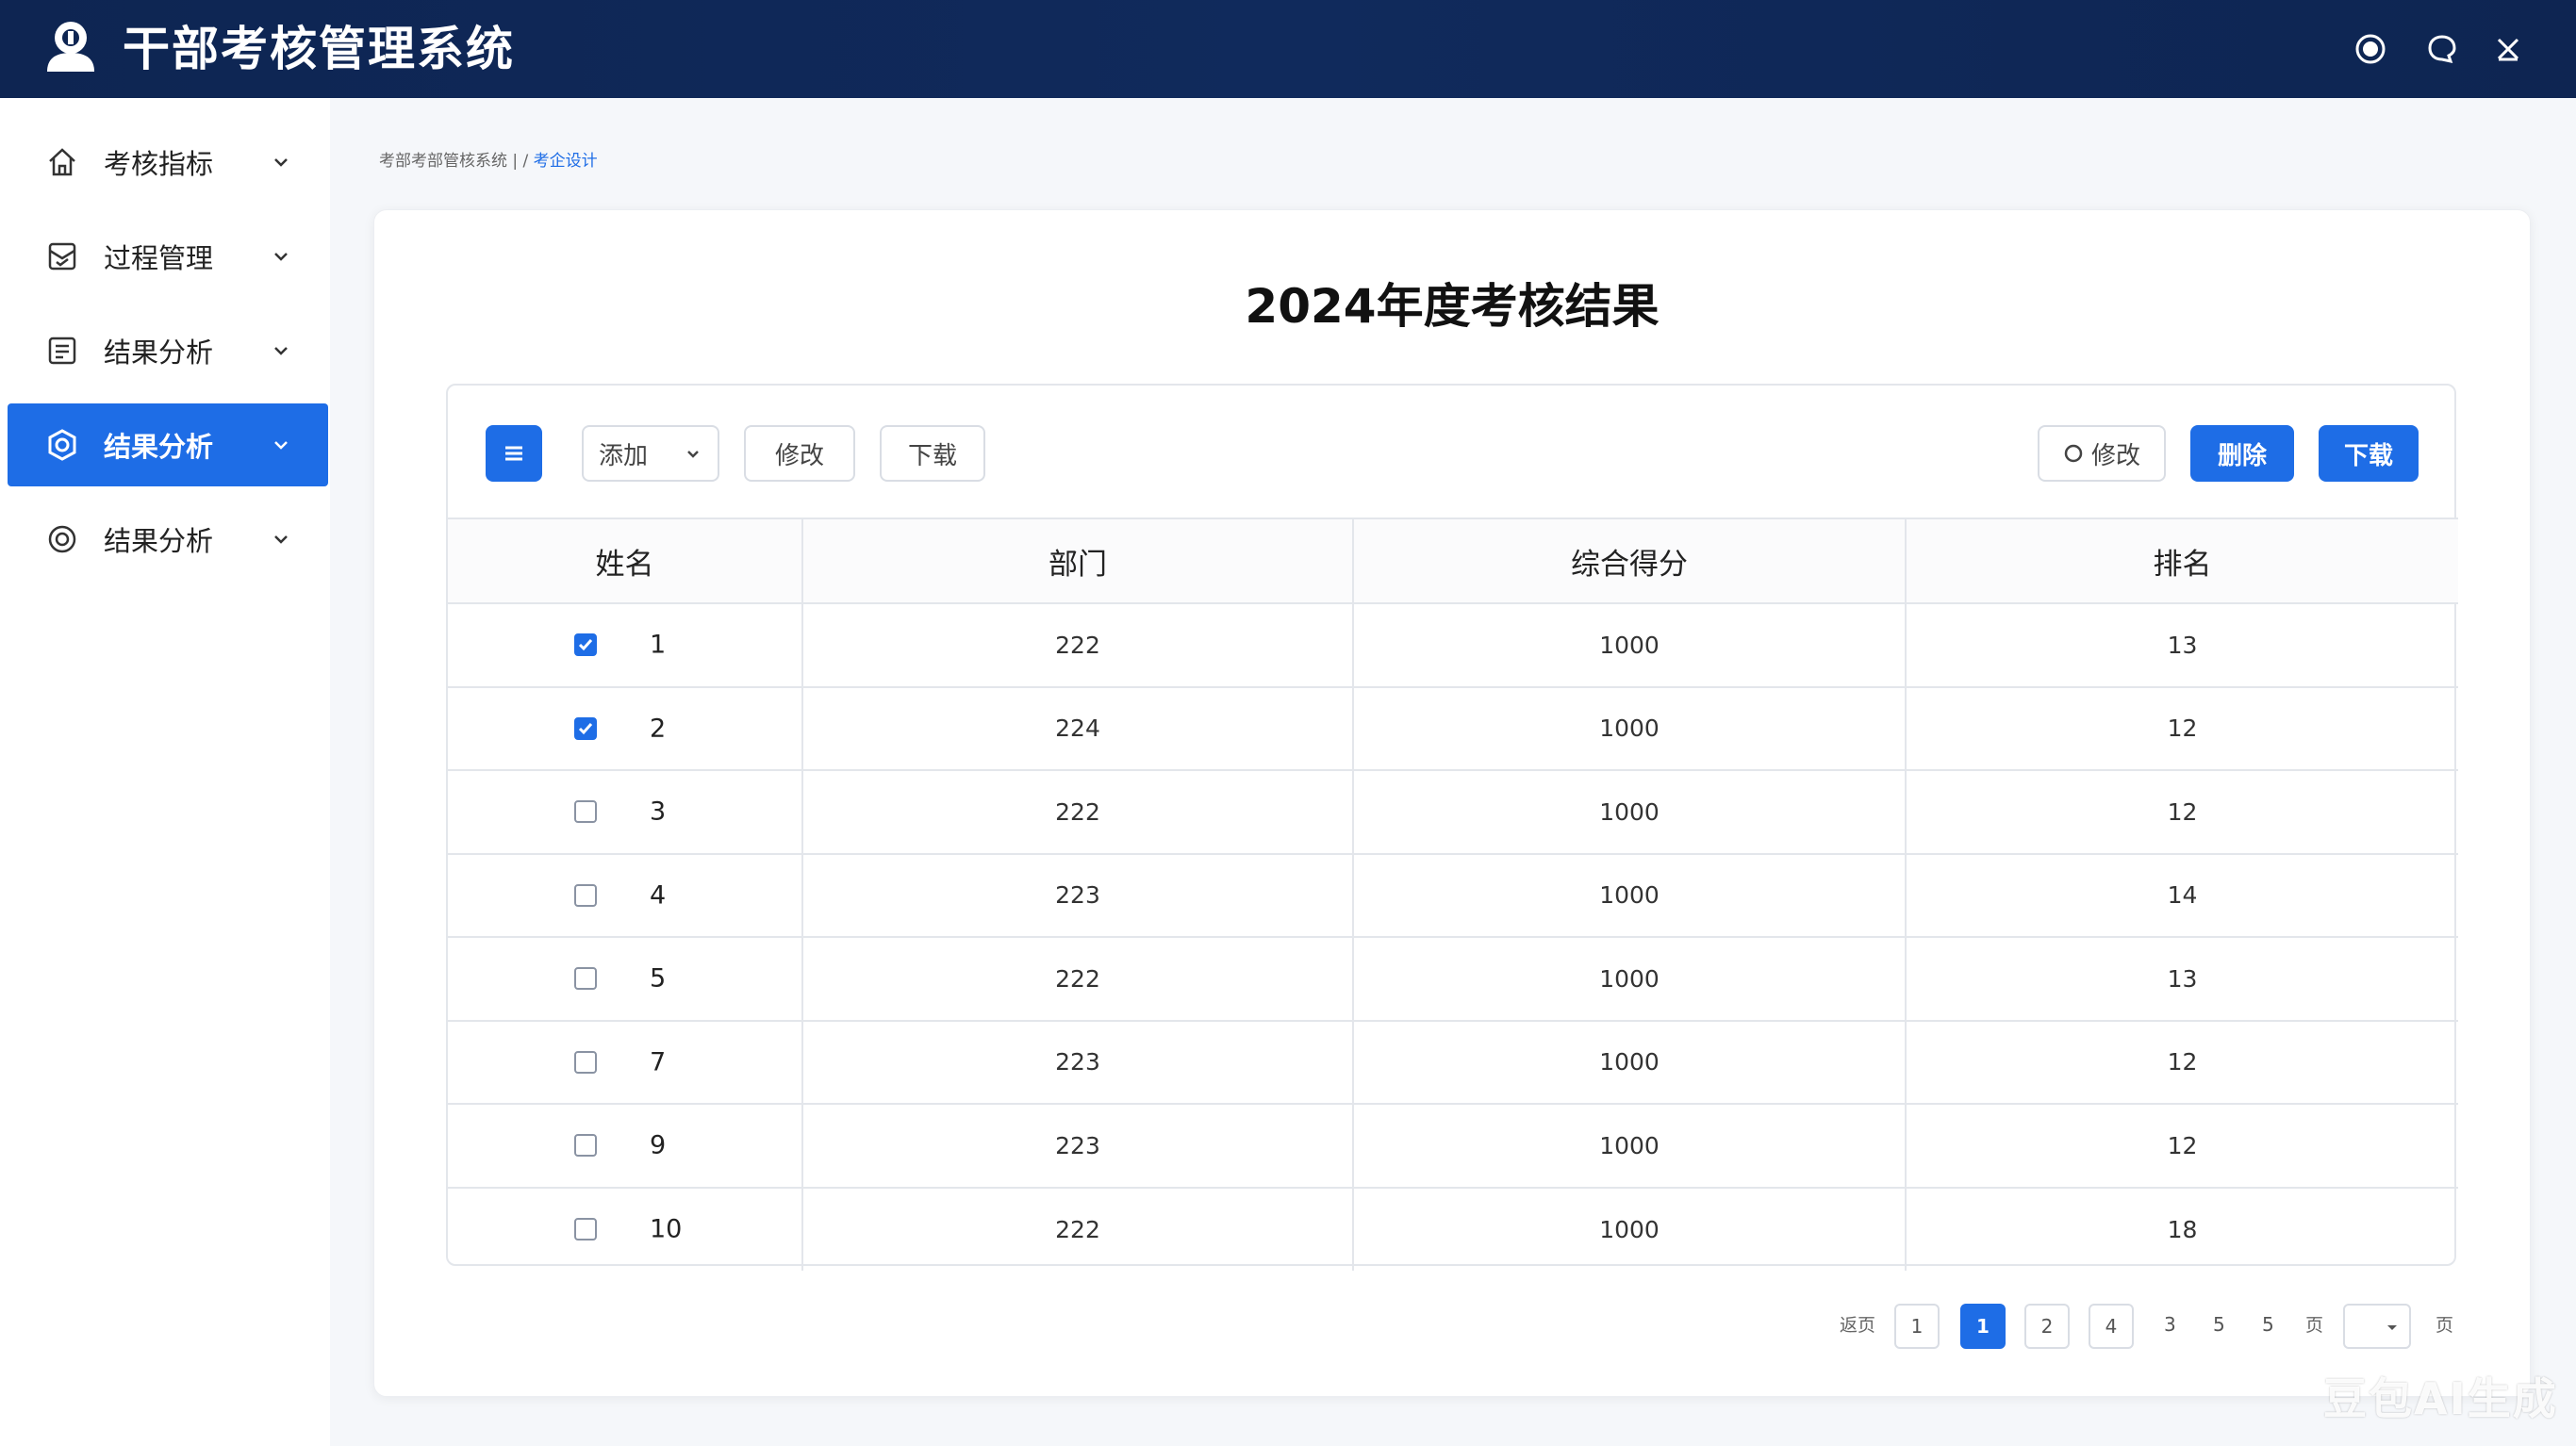 This screenshot has height=1446, width=2576. What do you see at coordinates (2440, 1398) in the screenshot?
I see `watermark: 豆包AI生成` at bounding box center [2440, 1398].